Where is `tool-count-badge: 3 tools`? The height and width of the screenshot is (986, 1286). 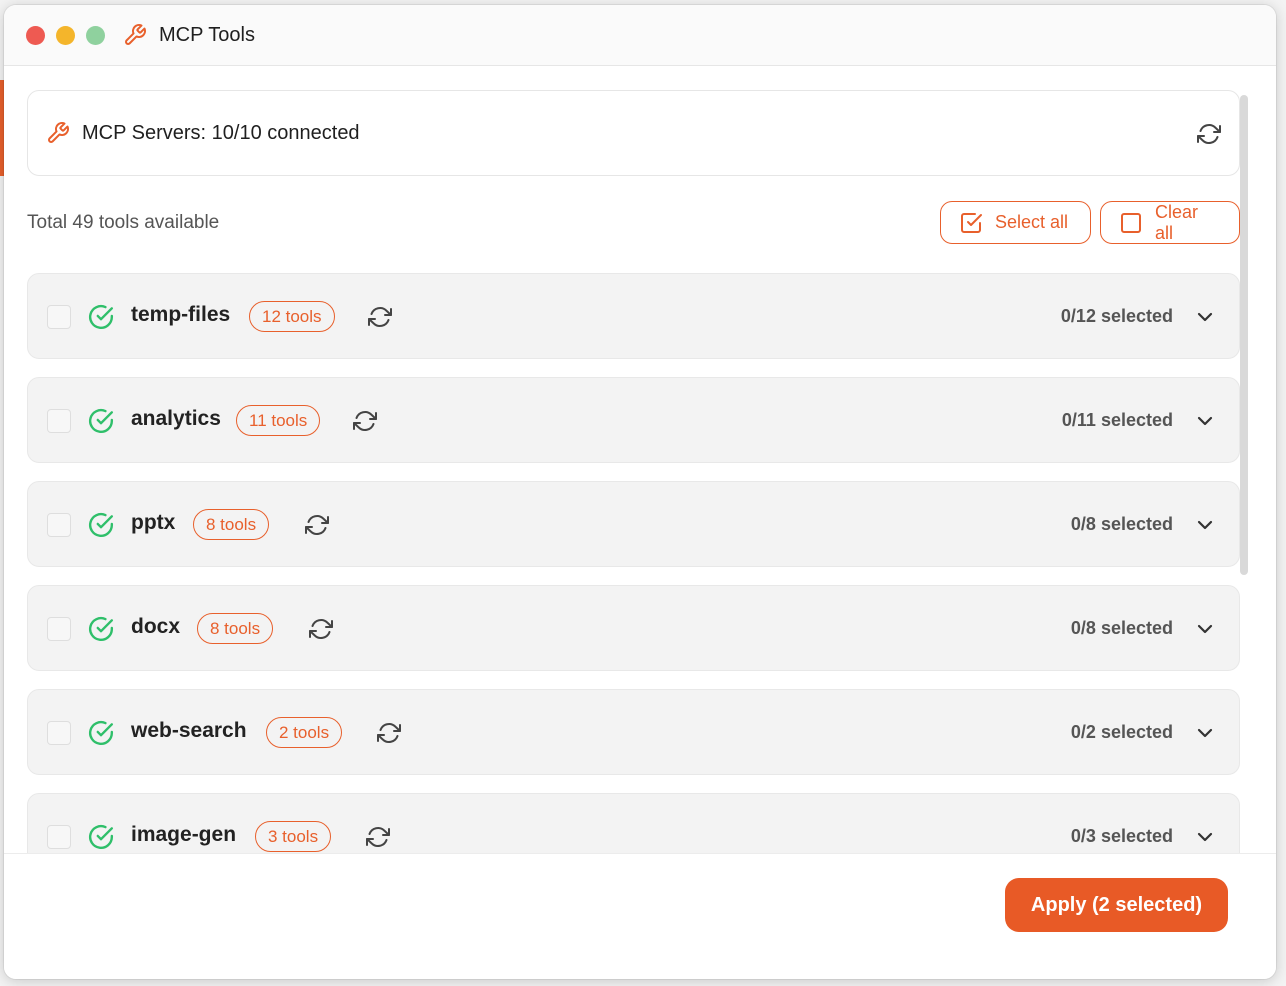 tool-count-badge: 3 tools is located at coordinates (293, 836).